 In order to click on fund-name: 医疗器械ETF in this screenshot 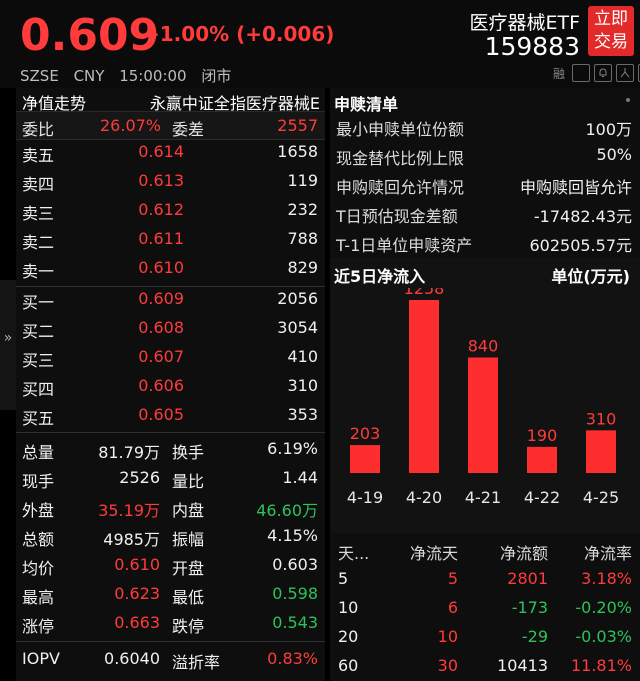, I will do `click(524, 23)`.